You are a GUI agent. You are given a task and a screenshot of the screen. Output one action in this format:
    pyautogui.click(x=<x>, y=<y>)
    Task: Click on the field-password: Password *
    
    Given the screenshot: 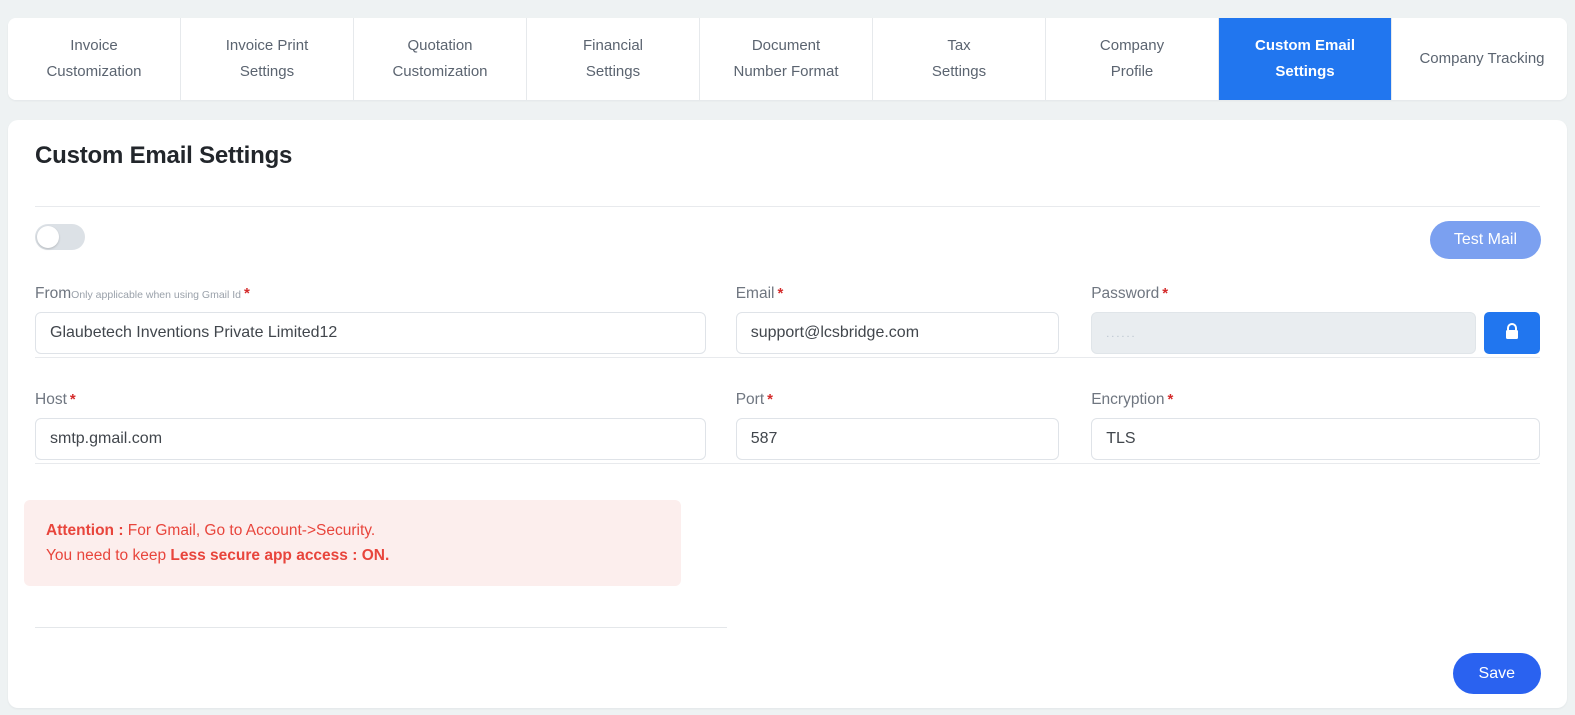 What is the action you would take?
    pyautogui.click(x=1315, y=319)
    